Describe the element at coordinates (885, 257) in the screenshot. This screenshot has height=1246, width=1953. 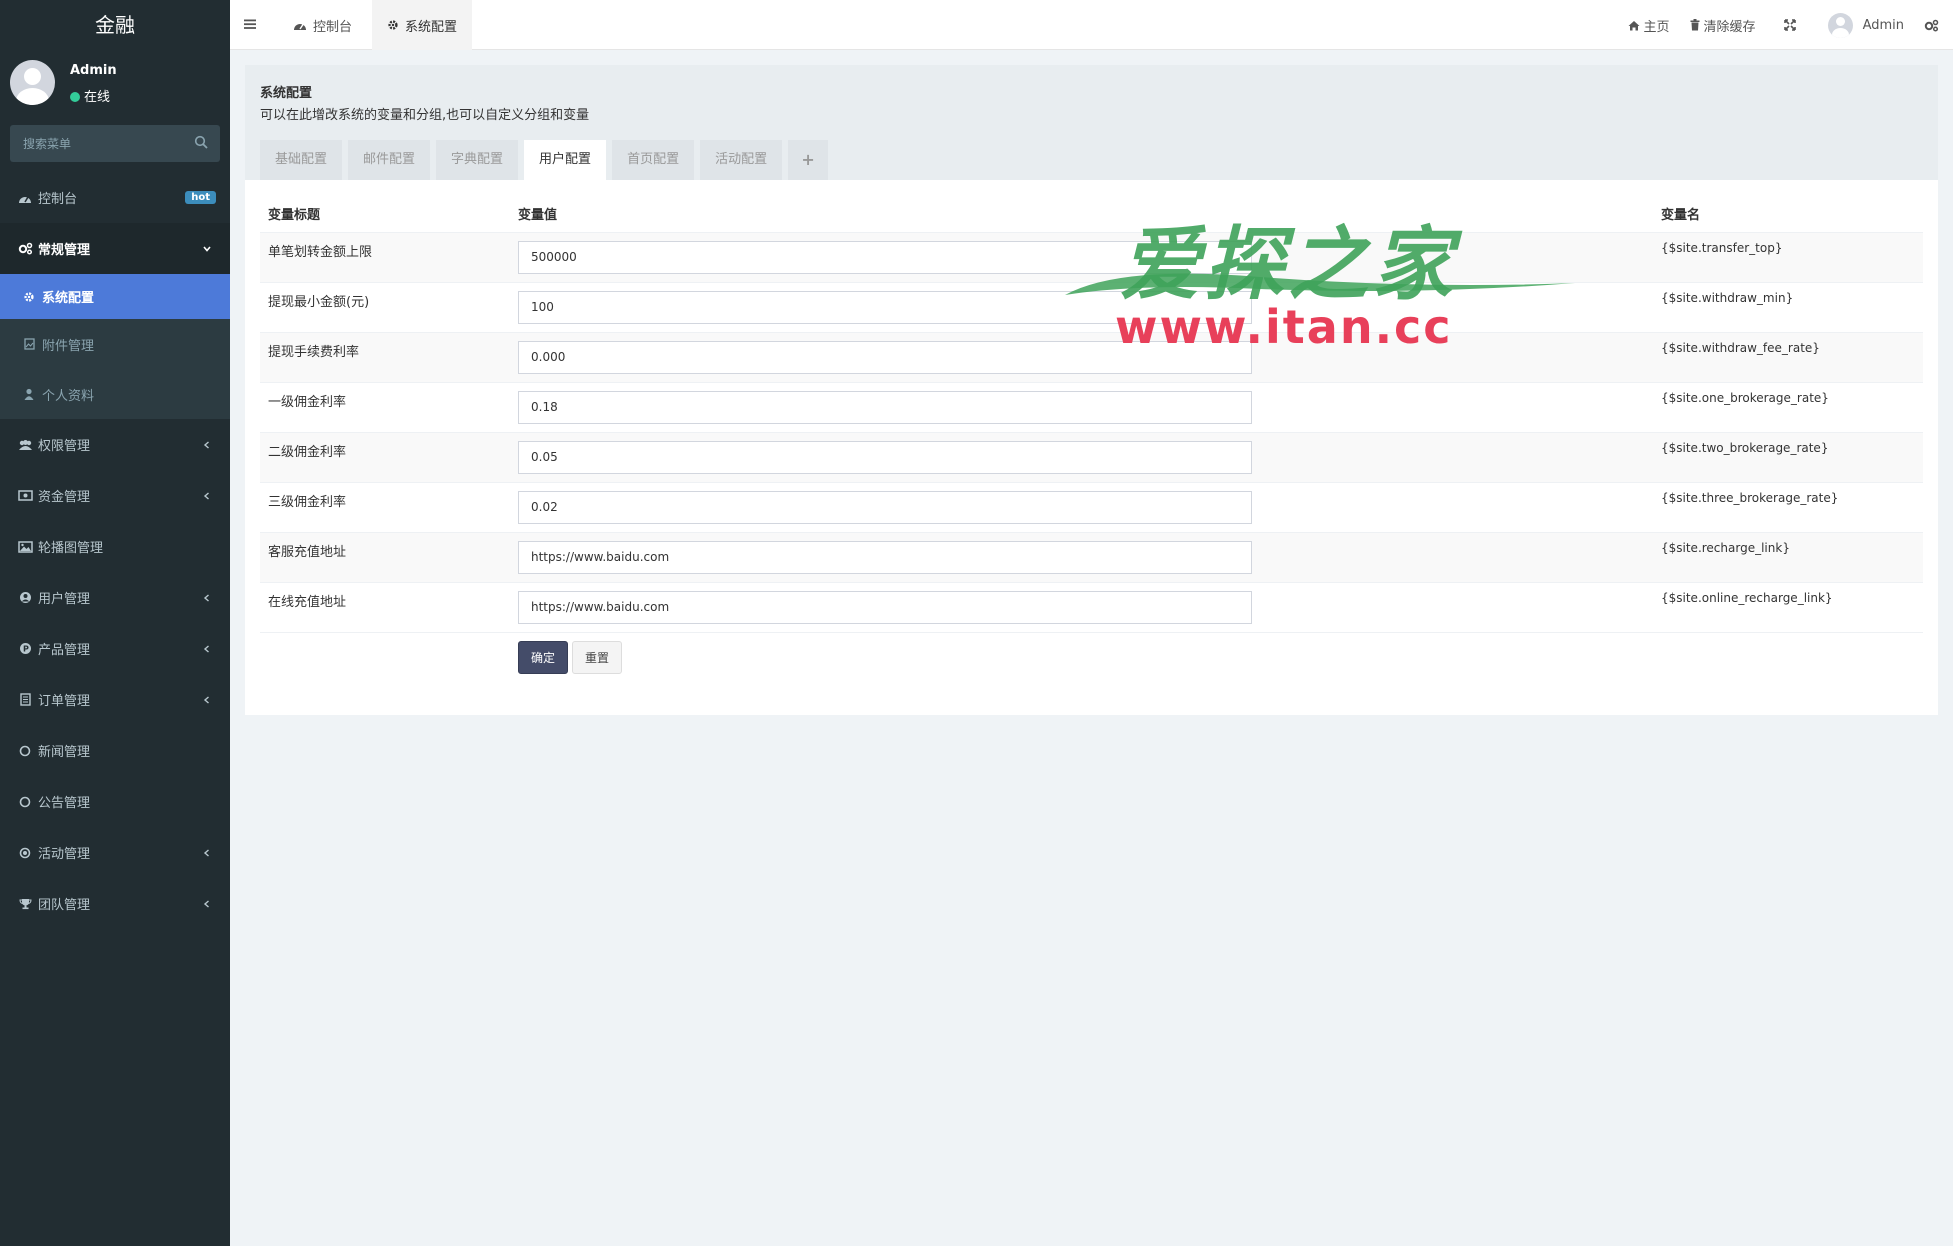
I see `value-input-transfer-top` at that location.